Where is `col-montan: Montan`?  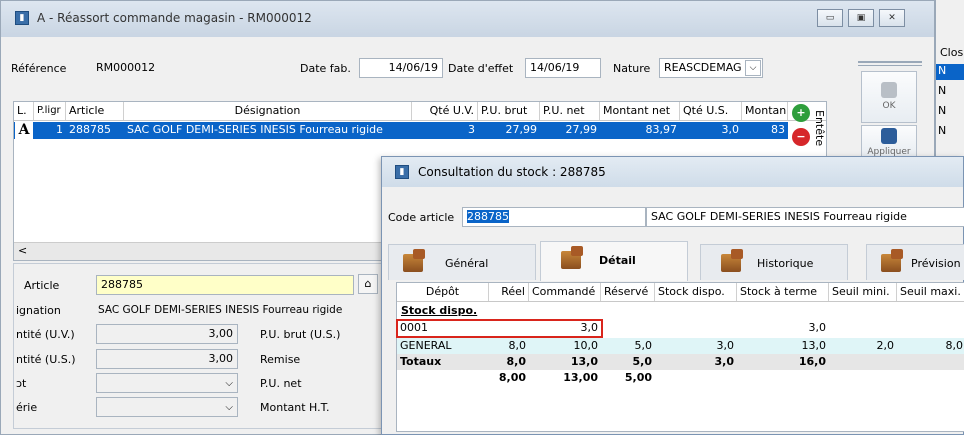
col-montan: Montan is located at coordinates (765, 111).